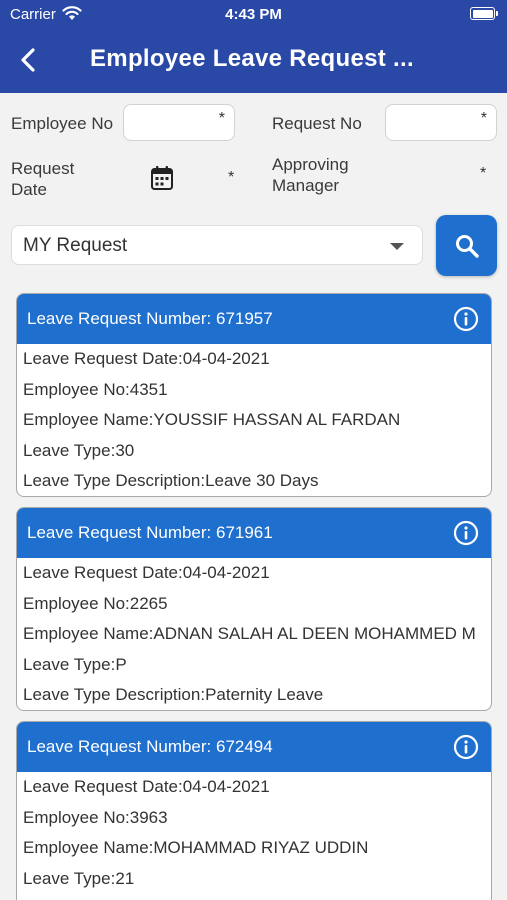 The width and height of the screenshot is (507, 900). Describe the element at coordinates (441, 122) in the screenshot. I see `request-no-input: *` at that location.